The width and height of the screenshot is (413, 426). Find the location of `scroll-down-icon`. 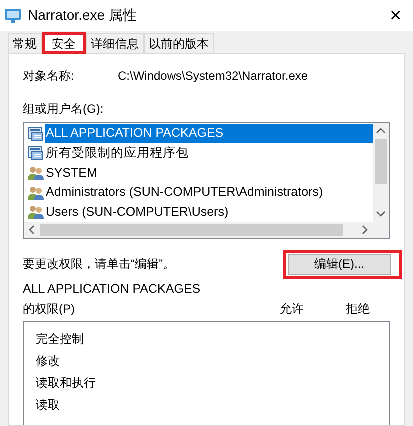

scroll-down-icon is located at coordinates (381, 214).